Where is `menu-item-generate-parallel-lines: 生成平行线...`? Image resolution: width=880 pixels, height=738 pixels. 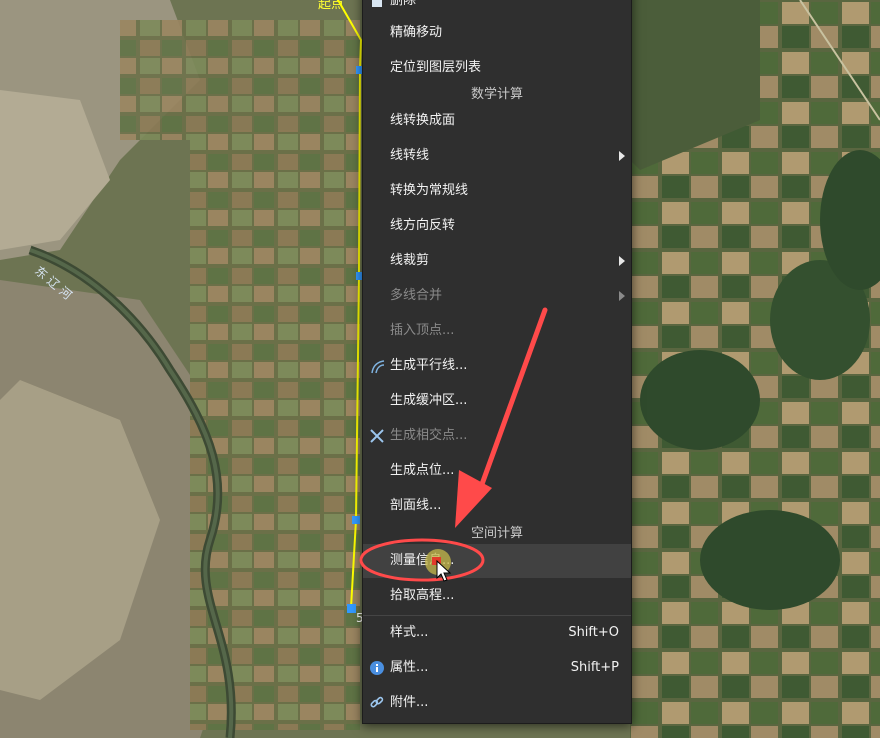
menu-item-generate-parallel-lines: 生成平行线... is located at coordinates (497, 366).